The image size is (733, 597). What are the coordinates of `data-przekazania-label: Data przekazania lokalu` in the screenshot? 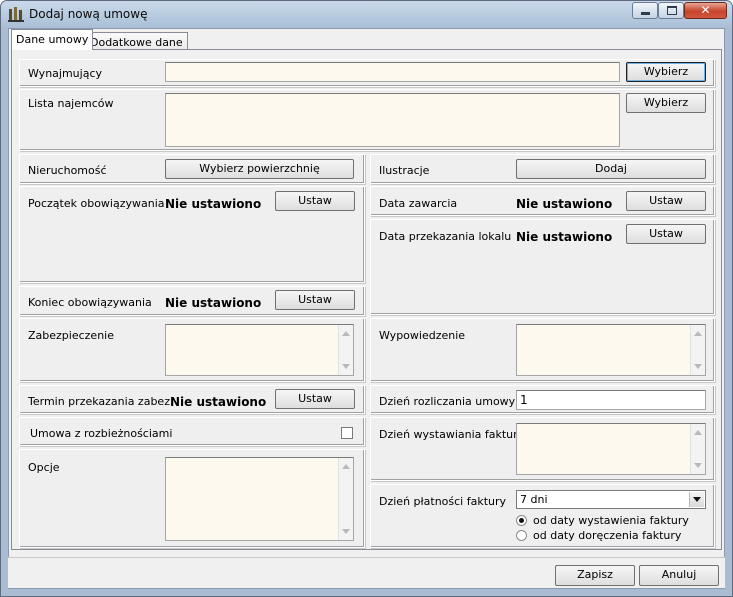 It's located at (445, 236).